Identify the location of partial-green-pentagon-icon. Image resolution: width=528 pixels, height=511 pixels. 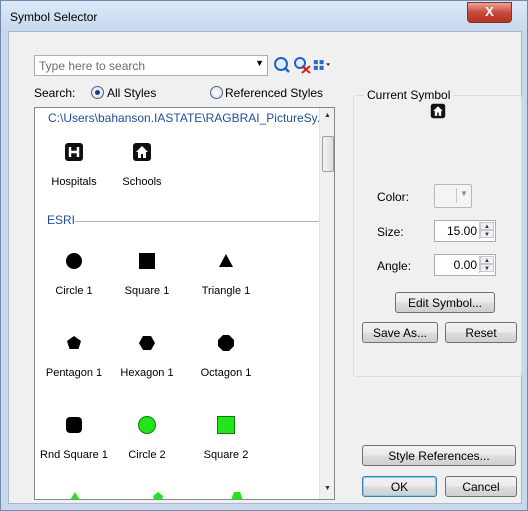
(158, 495).